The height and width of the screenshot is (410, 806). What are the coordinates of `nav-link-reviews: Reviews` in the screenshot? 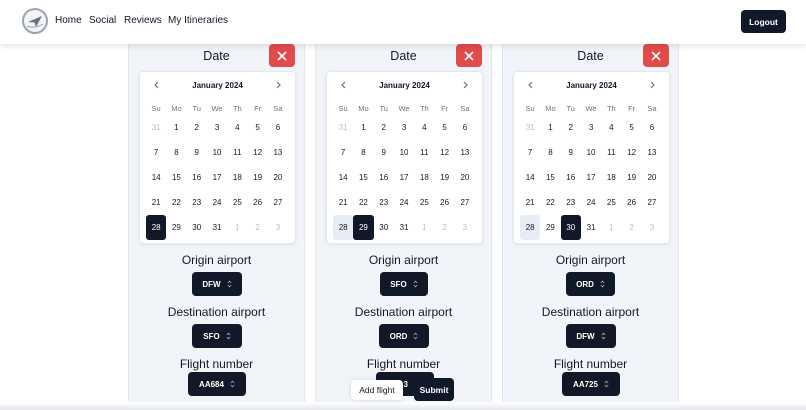 It's located at (143, 20).